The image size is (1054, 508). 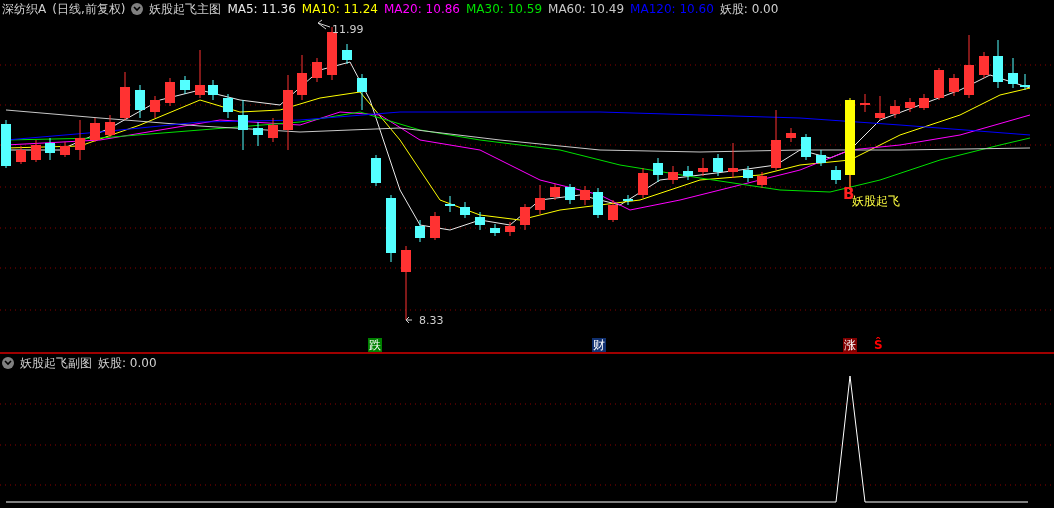 What do you see at coordinates (24, 9) in the screenshot?
I see `stock-name: 深纺织A` at bounding box center [24, 9].